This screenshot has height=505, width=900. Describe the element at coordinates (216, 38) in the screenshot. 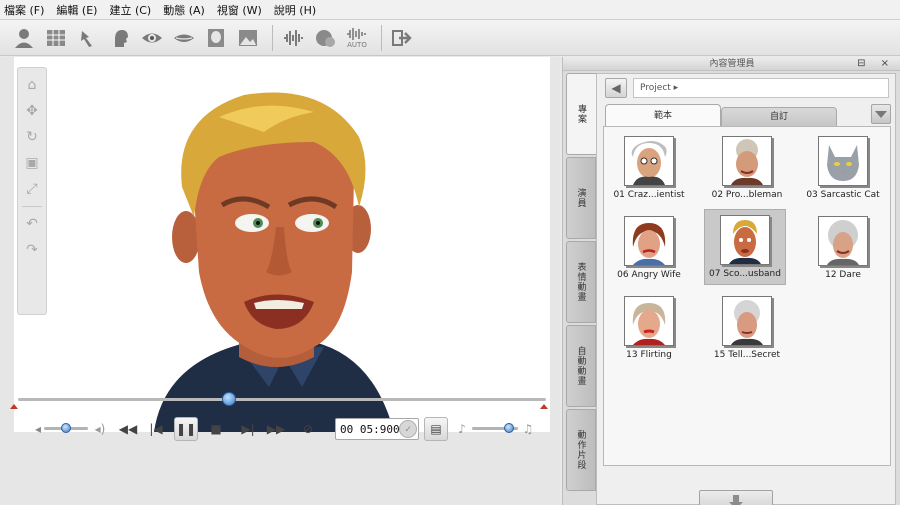

I see `face-fit-icon` at that location.